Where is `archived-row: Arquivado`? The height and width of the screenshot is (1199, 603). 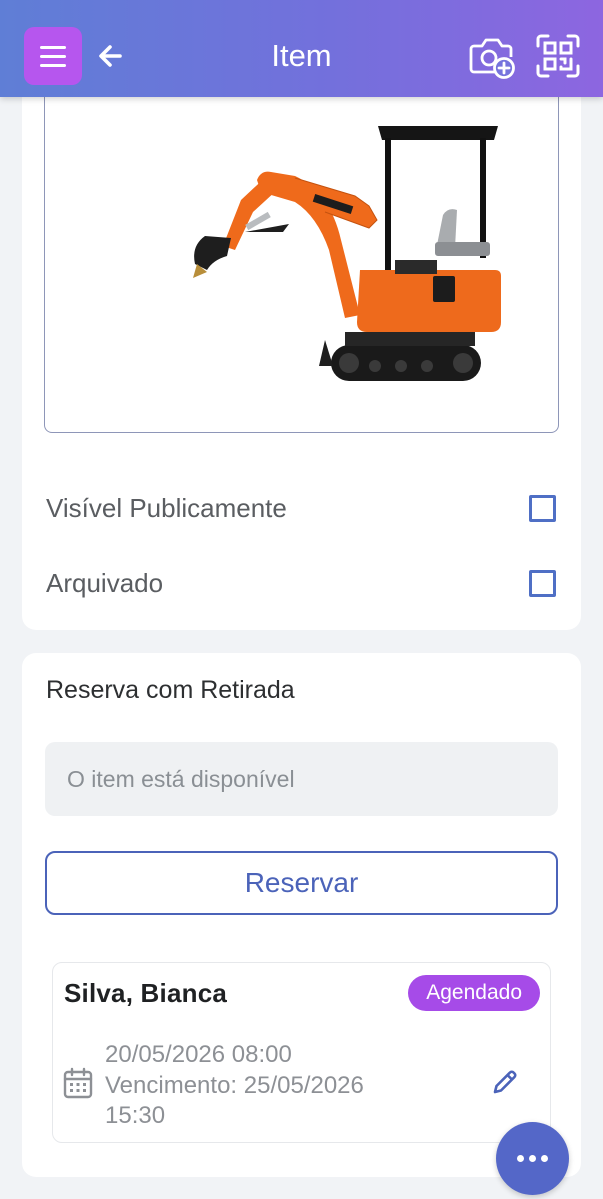
archived-row: Arquivado is located at coordinates (302, 583).